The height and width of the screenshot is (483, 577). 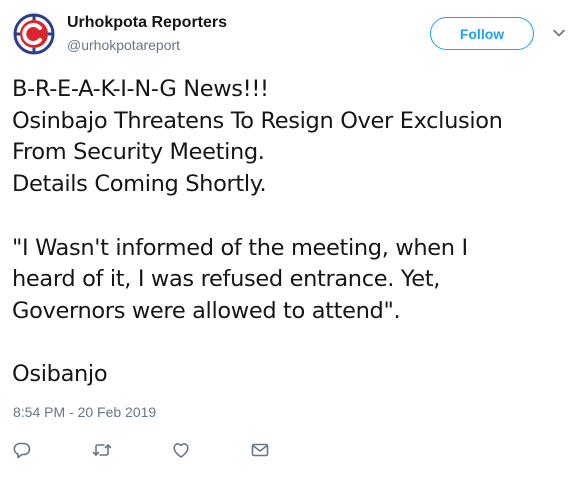 I want to click on tweet-text-line: Governors were allowed to attend"., so click(x=206, y=310).